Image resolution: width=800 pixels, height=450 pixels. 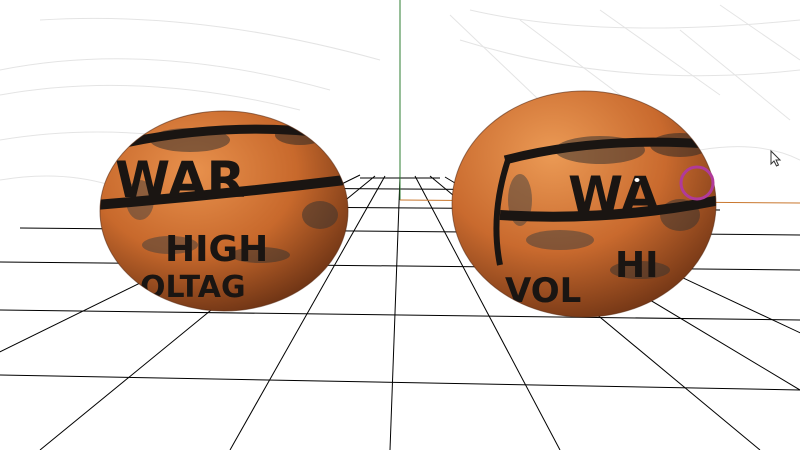 I want to click on sphere-right-line1: HI, so click(x=637, y=265).